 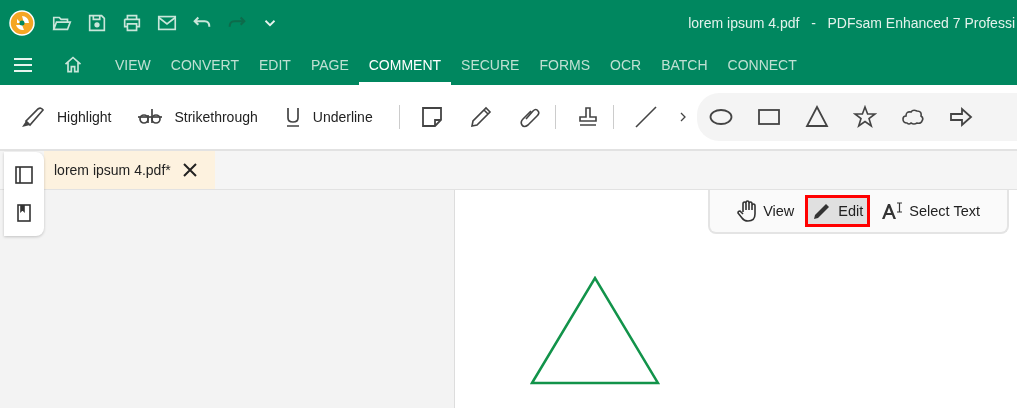 I want to click on app-logo-icon, so click(x=22, y=22).